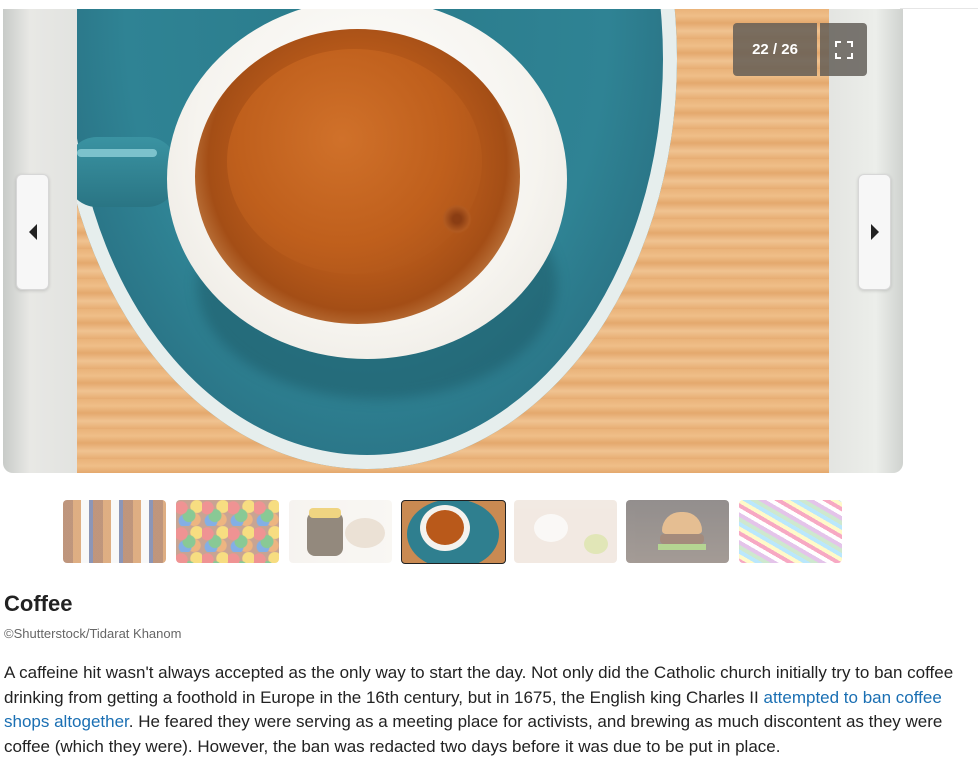 The image size is (978, 776). Describe the element at coordinates (340, 531) in the screenshot. I see `thumbnail-marmite` at that location.